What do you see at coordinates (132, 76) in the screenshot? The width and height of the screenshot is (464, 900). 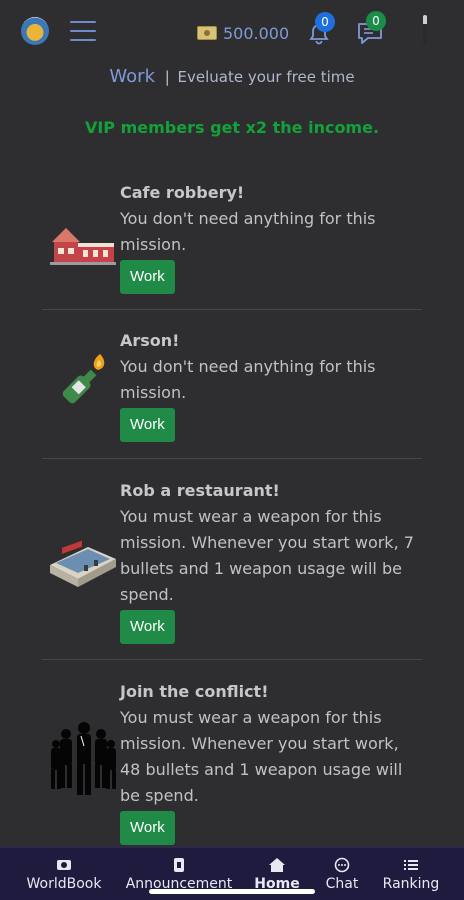 I see `page-title-text: Work` at bounding box center [132, 76].